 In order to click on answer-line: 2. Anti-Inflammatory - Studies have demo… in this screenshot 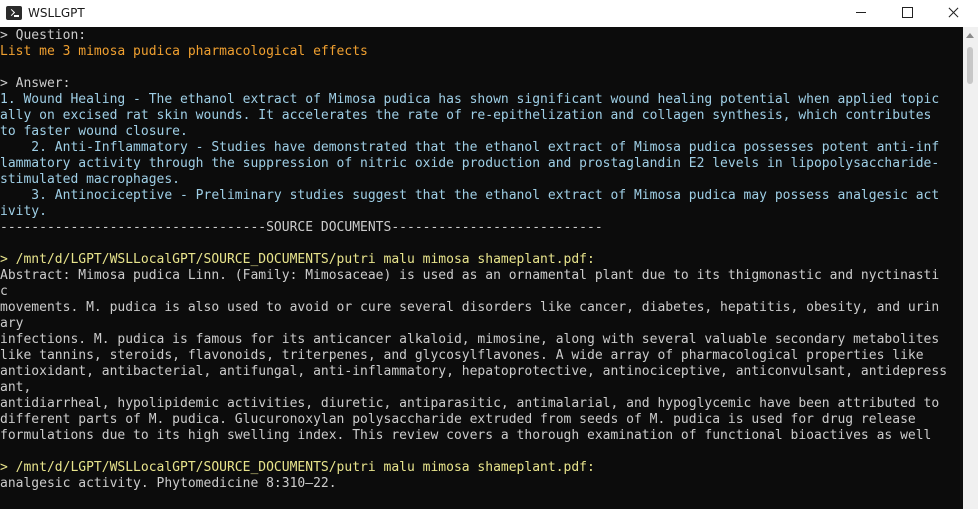, I will do `click(470, 147)`.